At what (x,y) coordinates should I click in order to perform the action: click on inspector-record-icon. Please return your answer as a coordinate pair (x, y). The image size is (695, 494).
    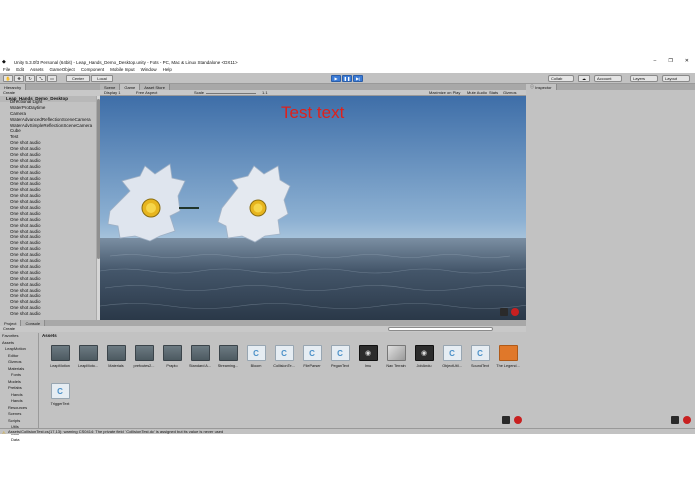
    Looking at the image, I should click on (687, 420).